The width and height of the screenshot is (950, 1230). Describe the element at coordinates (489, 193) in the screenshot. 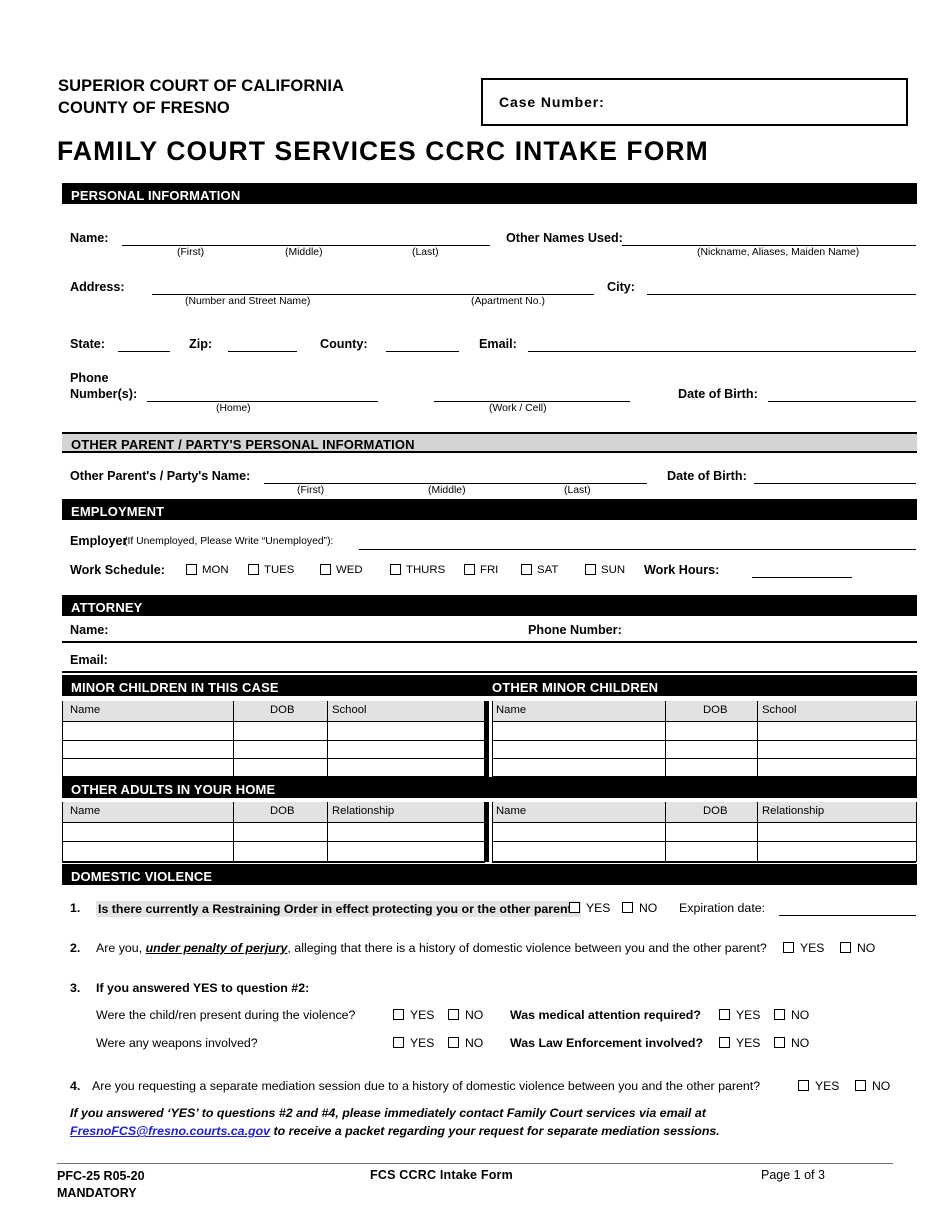

I see `section-header-personal-information: PERSONAL INFORMATION` at that location.